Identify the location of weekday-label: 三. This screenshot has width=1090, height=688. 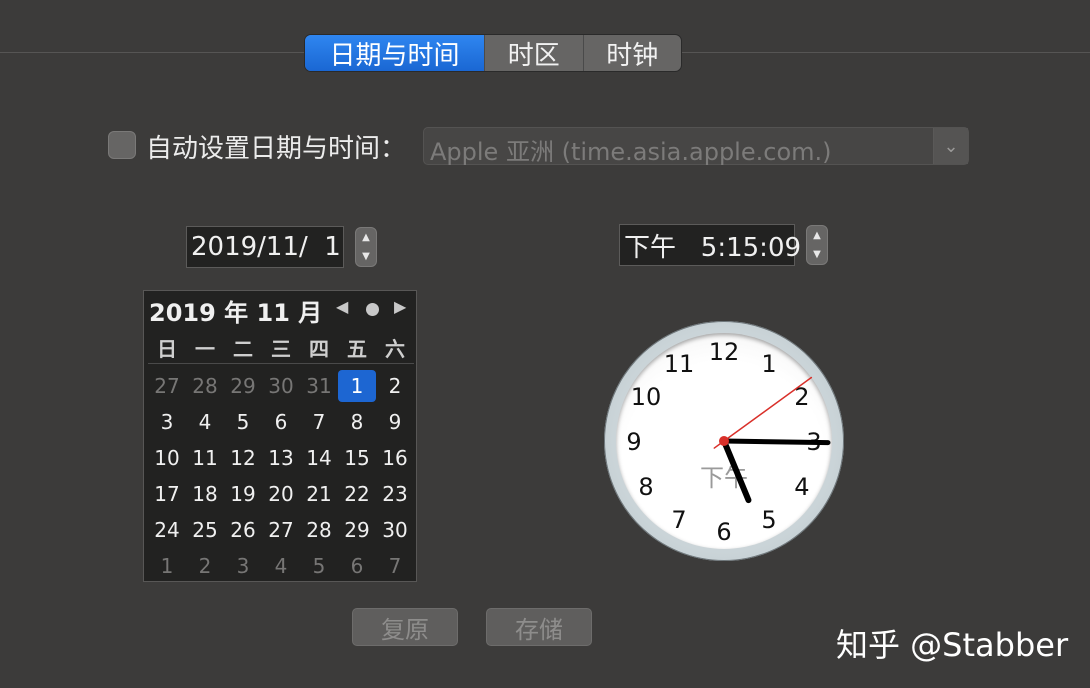
(281, 348).